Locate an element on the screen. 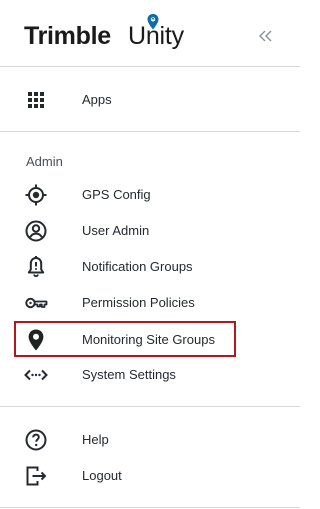  nav-item-label: User Admin is located at coordinates (116, 230).